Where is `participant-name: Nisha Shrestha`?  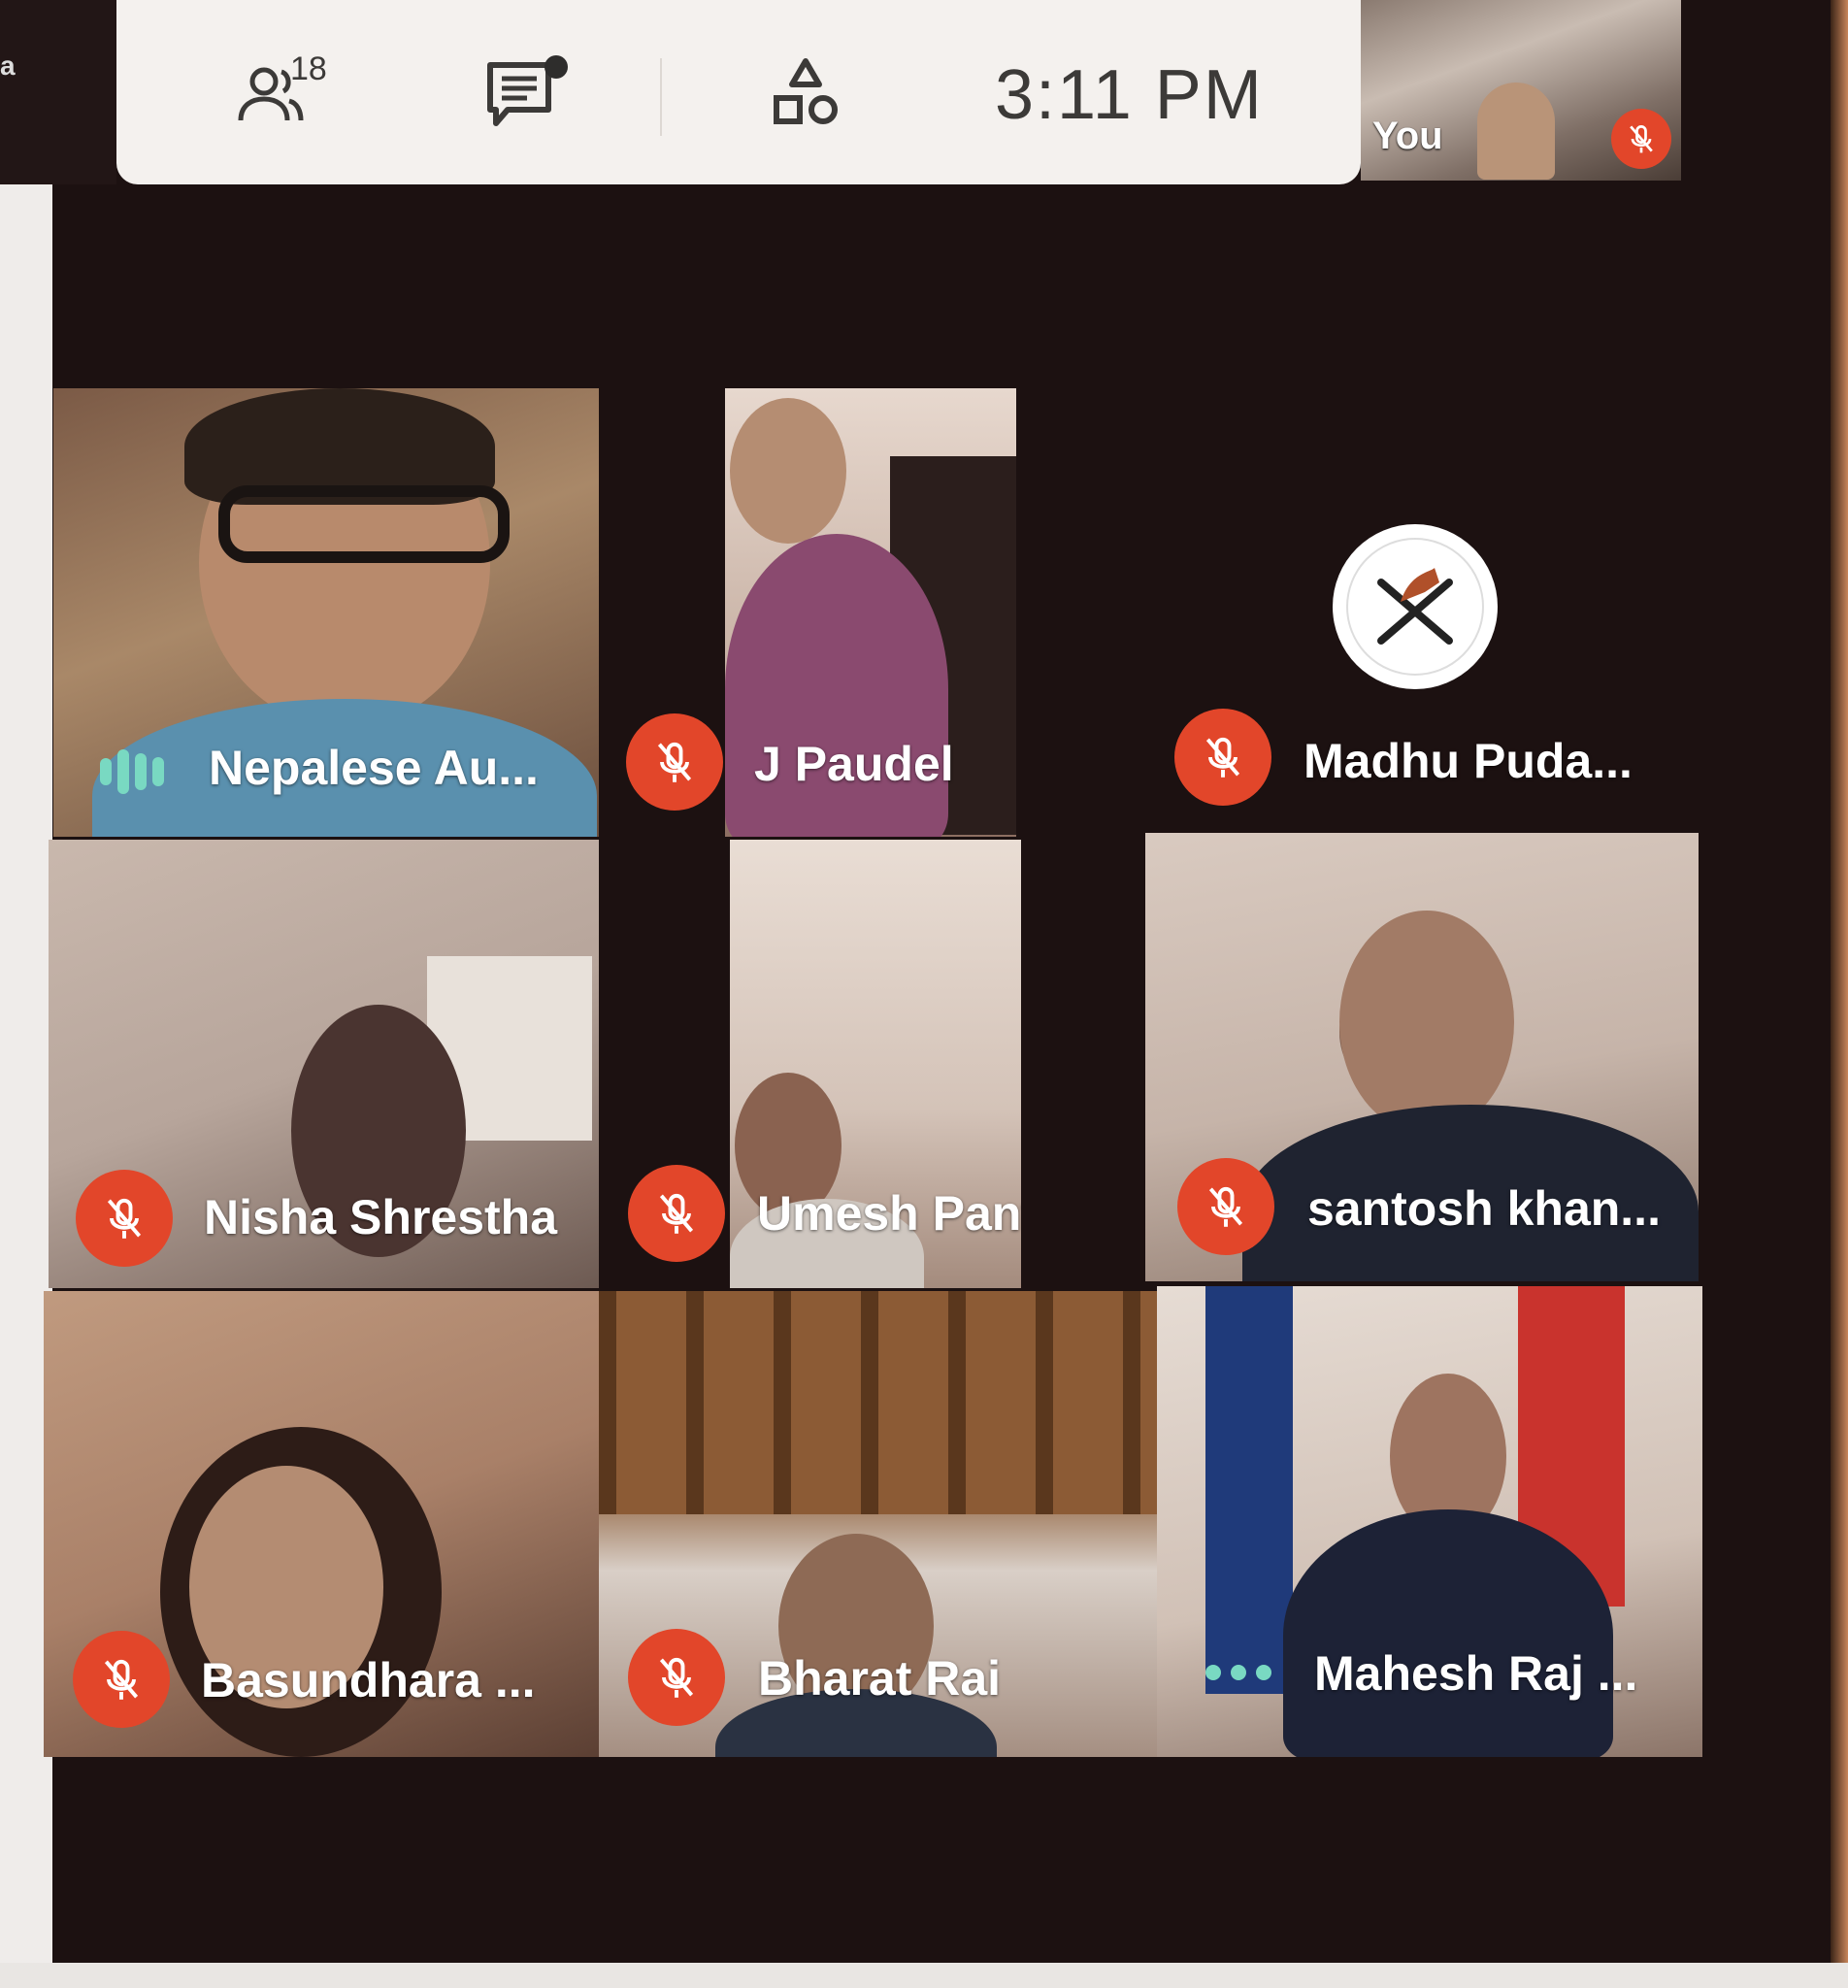
participant-name: Nisha Shrestha is located at coordinates (381, 1217).